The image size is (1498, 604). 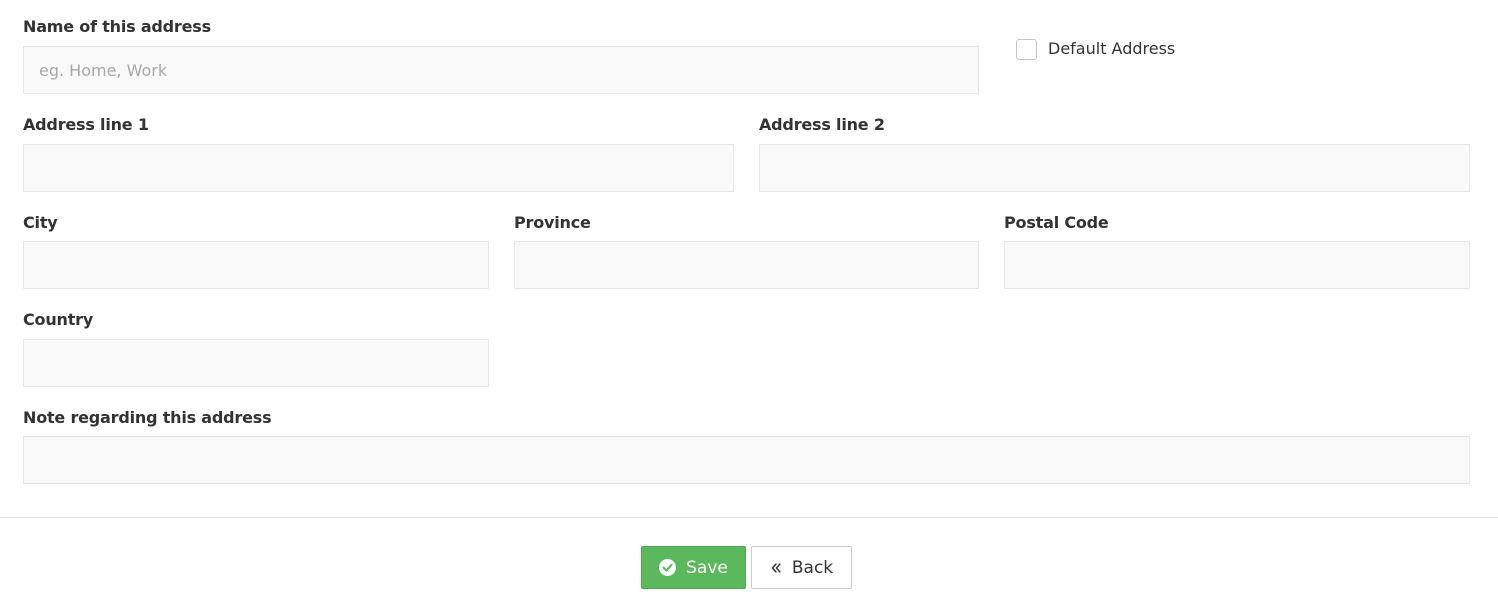 What do you see at coordinates (378, 168) in the screenshot?
I see `address-line-1-input` at bounding box center [378, 168].